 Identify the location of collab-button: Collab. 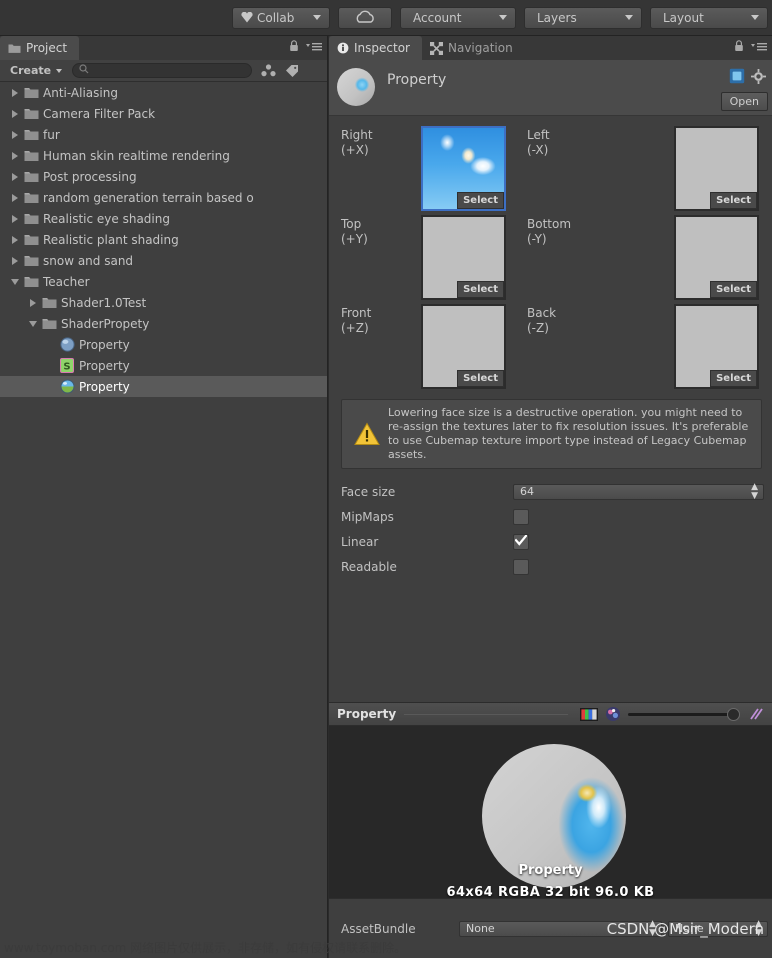
(281, 17).